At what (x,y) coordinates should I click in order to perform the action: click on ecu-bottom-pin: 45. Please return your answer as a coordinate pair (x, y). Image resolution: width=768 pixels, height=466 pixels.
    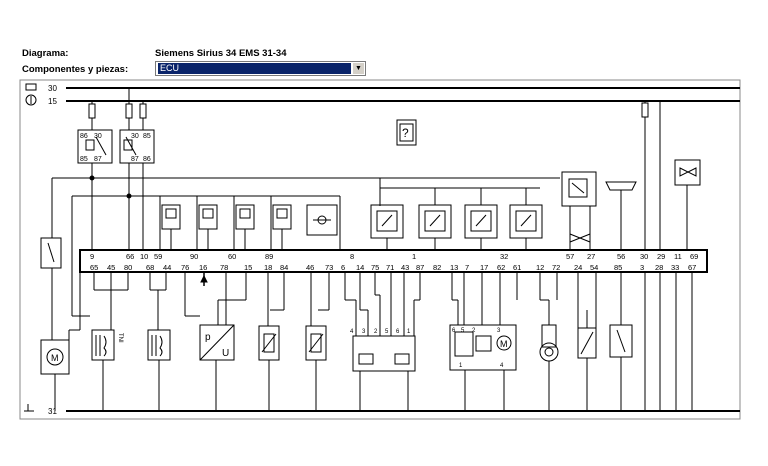
    Looking at the image, I should click on (111, 267).